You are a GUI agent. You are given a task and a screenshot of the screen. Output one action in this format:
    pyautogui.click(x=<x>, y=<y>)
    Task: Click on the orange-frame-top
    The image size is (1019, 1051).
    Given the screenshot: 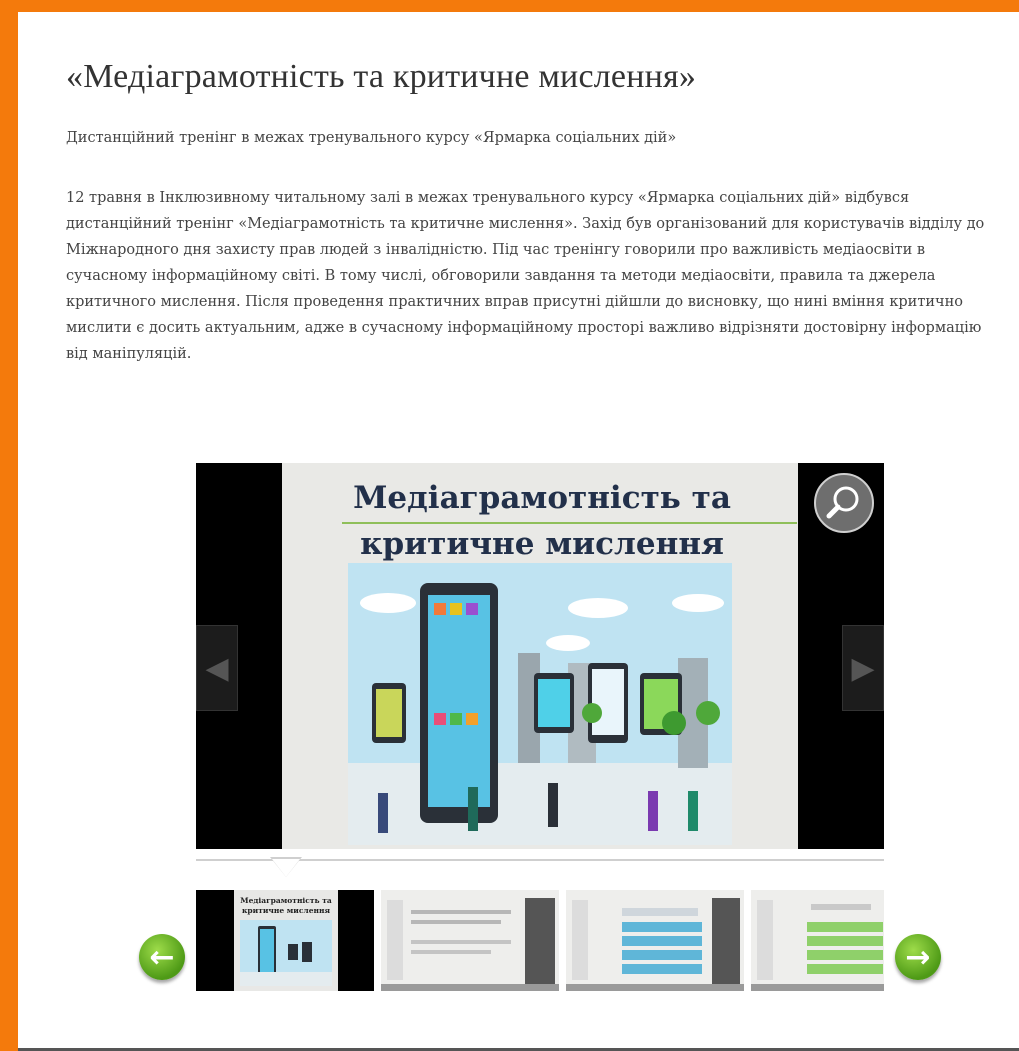 What is the action you would take?
    pyautogui.click(x=509, y=6)
    